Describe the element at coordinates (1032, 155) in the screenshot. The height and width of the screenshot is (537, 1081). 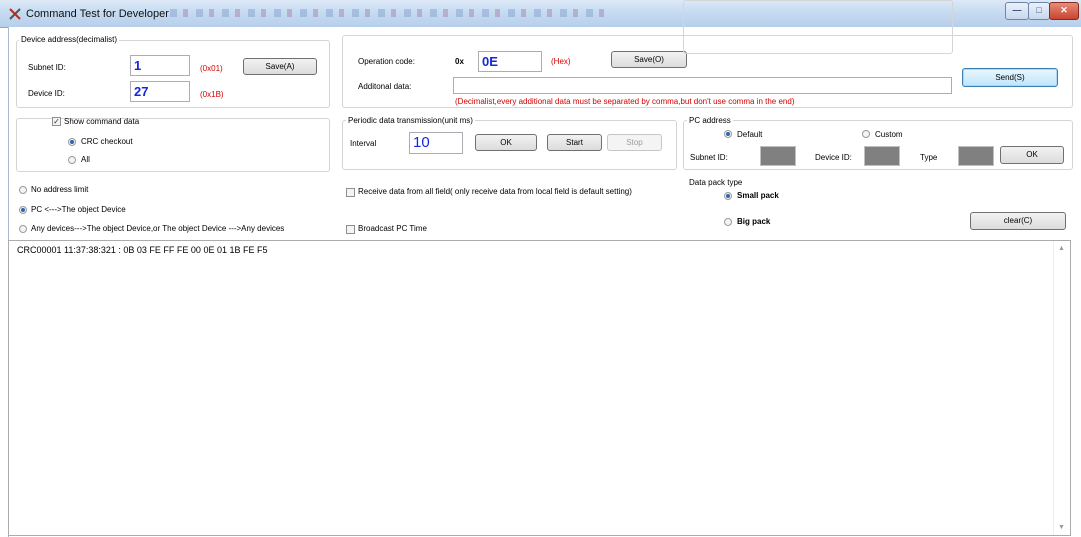
I see `pc-ok-button: OK` at that location.